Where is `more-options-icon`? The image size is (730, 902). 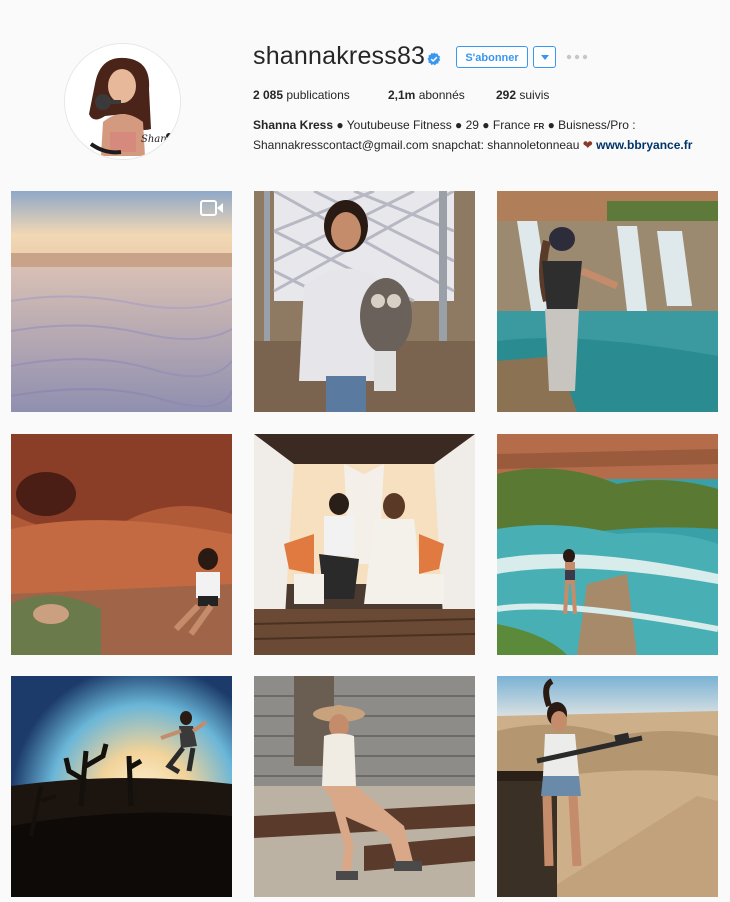
more-options-icon is located at coordinates (577, 57).